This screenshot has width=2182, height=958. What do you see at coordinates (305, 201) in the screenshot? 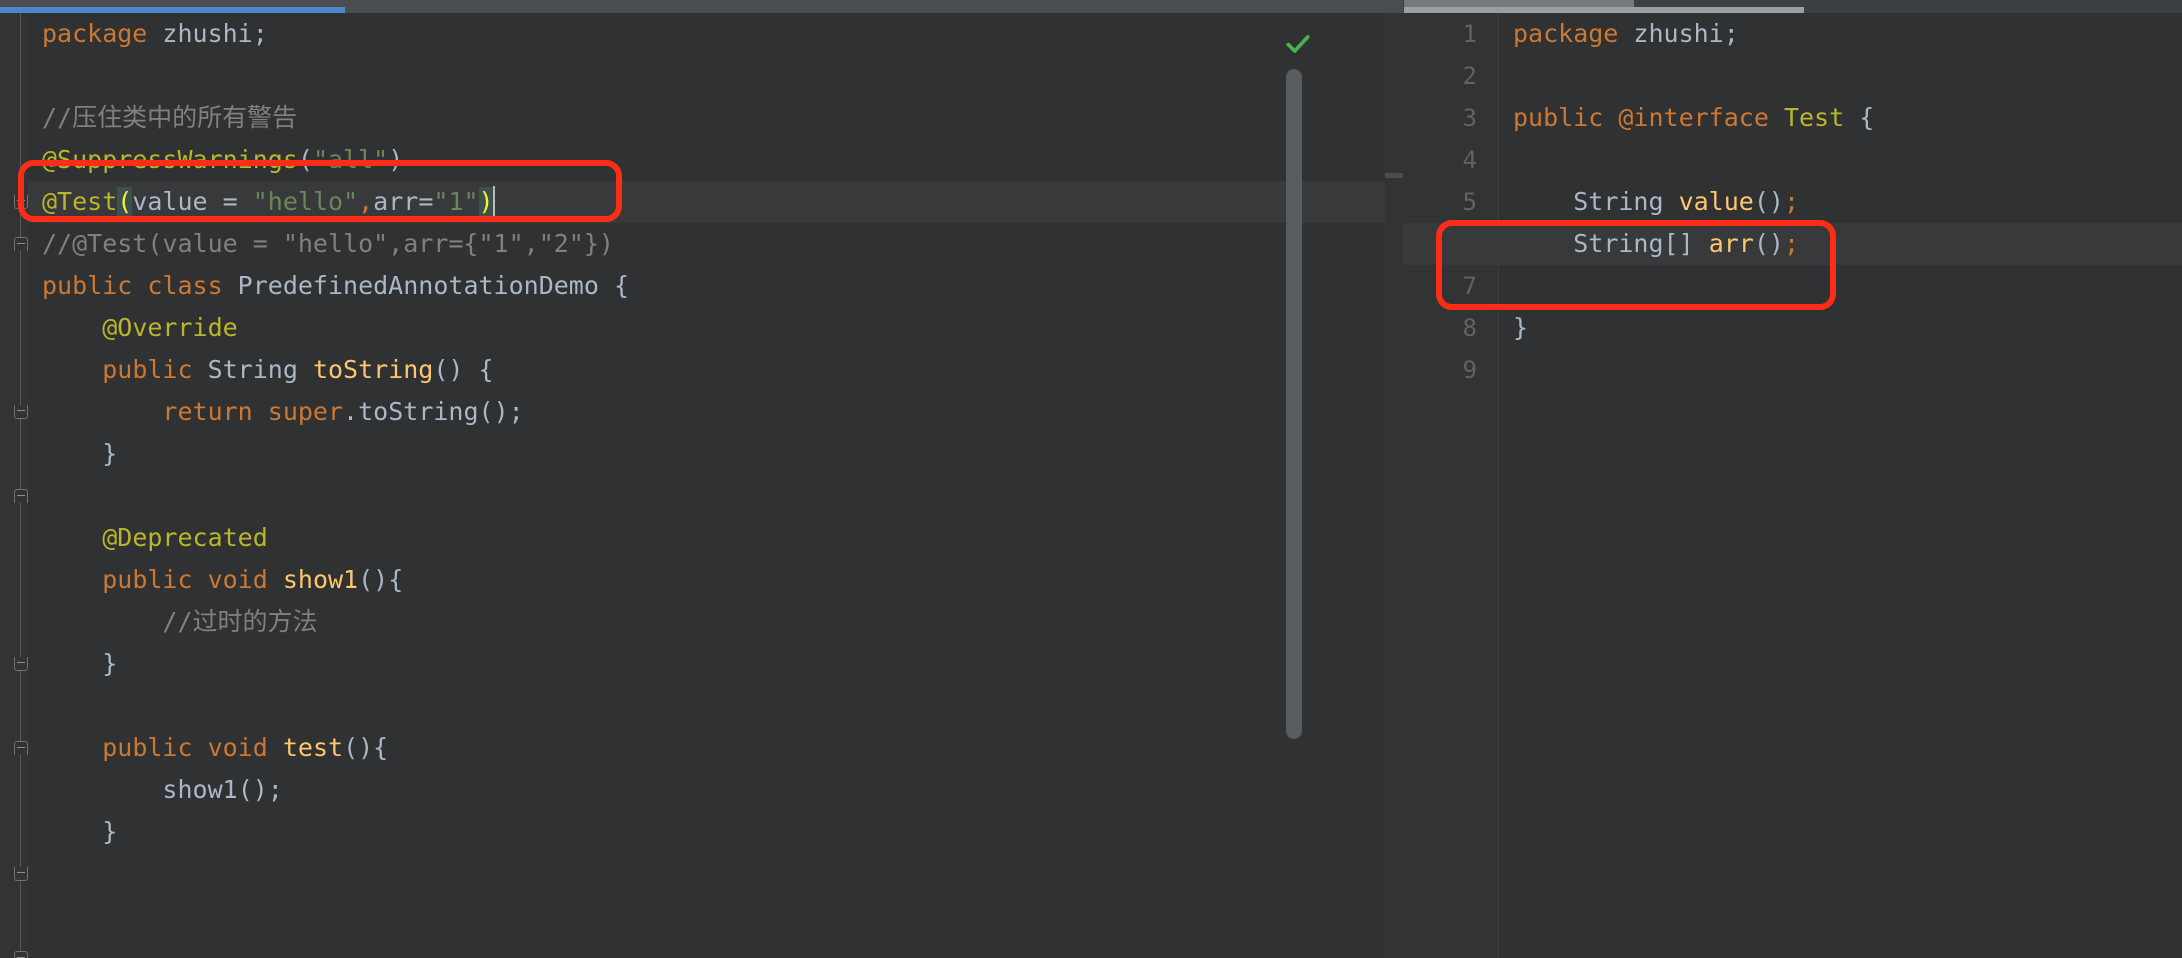
I see `code-token: "hello"` at bounding box center [305, 201].